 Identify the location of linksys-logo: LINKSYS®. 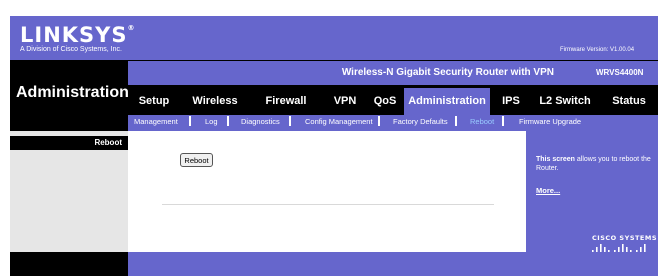
(77, 35).